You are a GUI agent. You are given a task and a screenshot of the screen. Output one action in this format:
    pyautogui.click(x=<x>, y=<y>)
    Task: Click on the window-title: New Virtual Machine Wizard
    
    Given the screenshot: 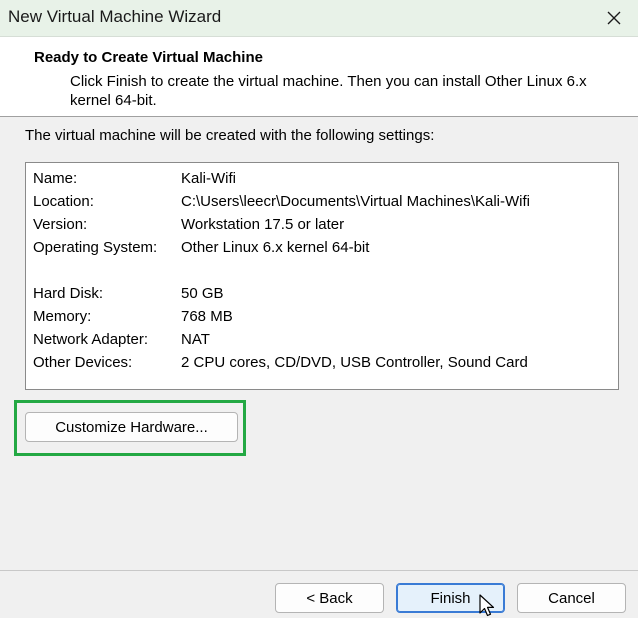 What is the action you would take?
    pyautogui.click(x=115, y=16)
    